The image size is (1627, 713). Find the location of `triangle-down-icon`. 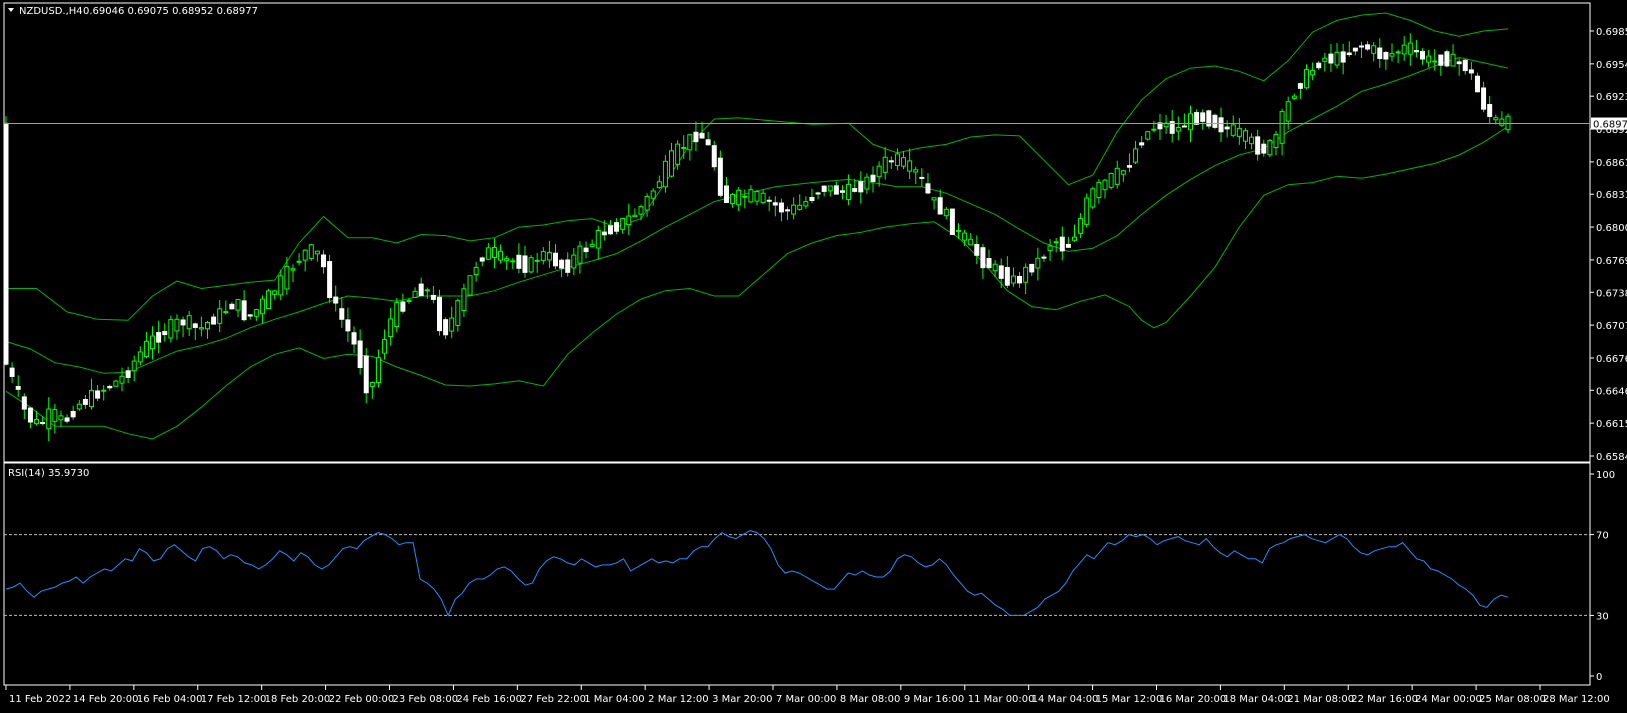

triangle-down-icon is located at coordinates (11, 10).